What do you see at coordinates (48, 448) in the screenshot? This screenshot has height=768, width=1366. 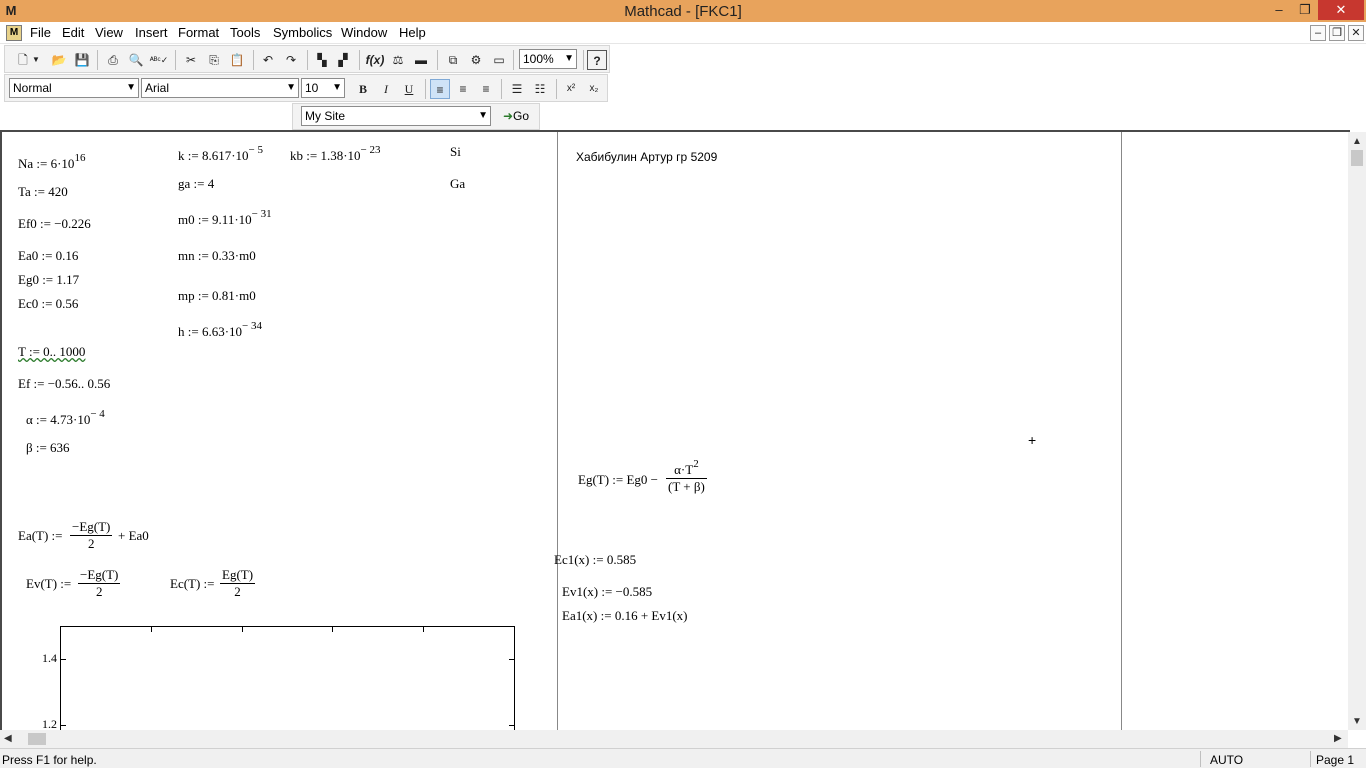 I see `math-beta: β := 636` at bounding box center [48, 448].